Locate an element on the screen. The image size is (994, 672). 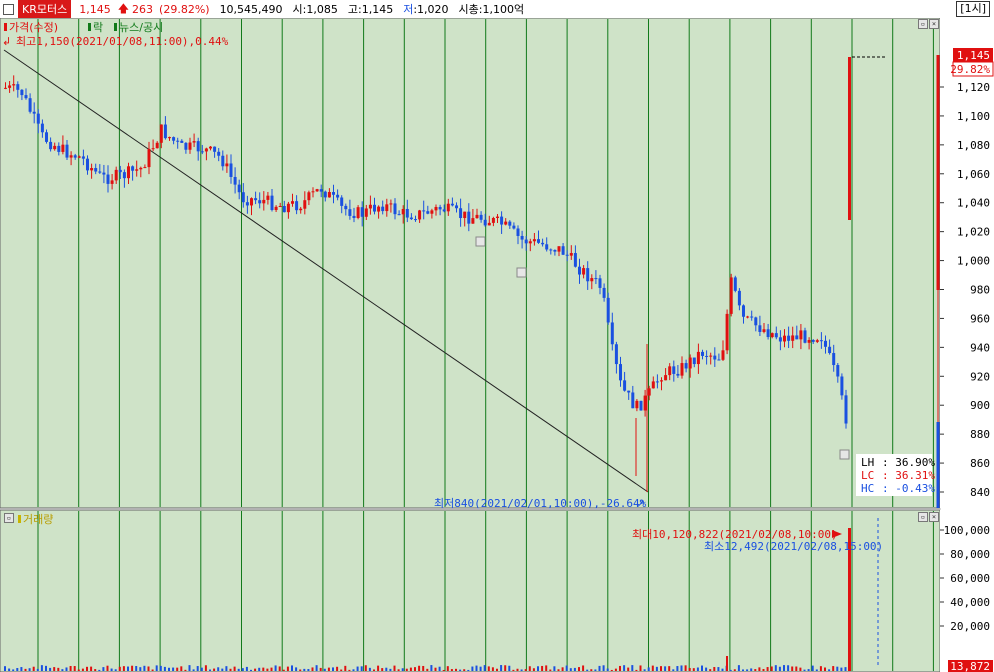
legend-price: 가격(수정) is located at coordinates (33, 27).